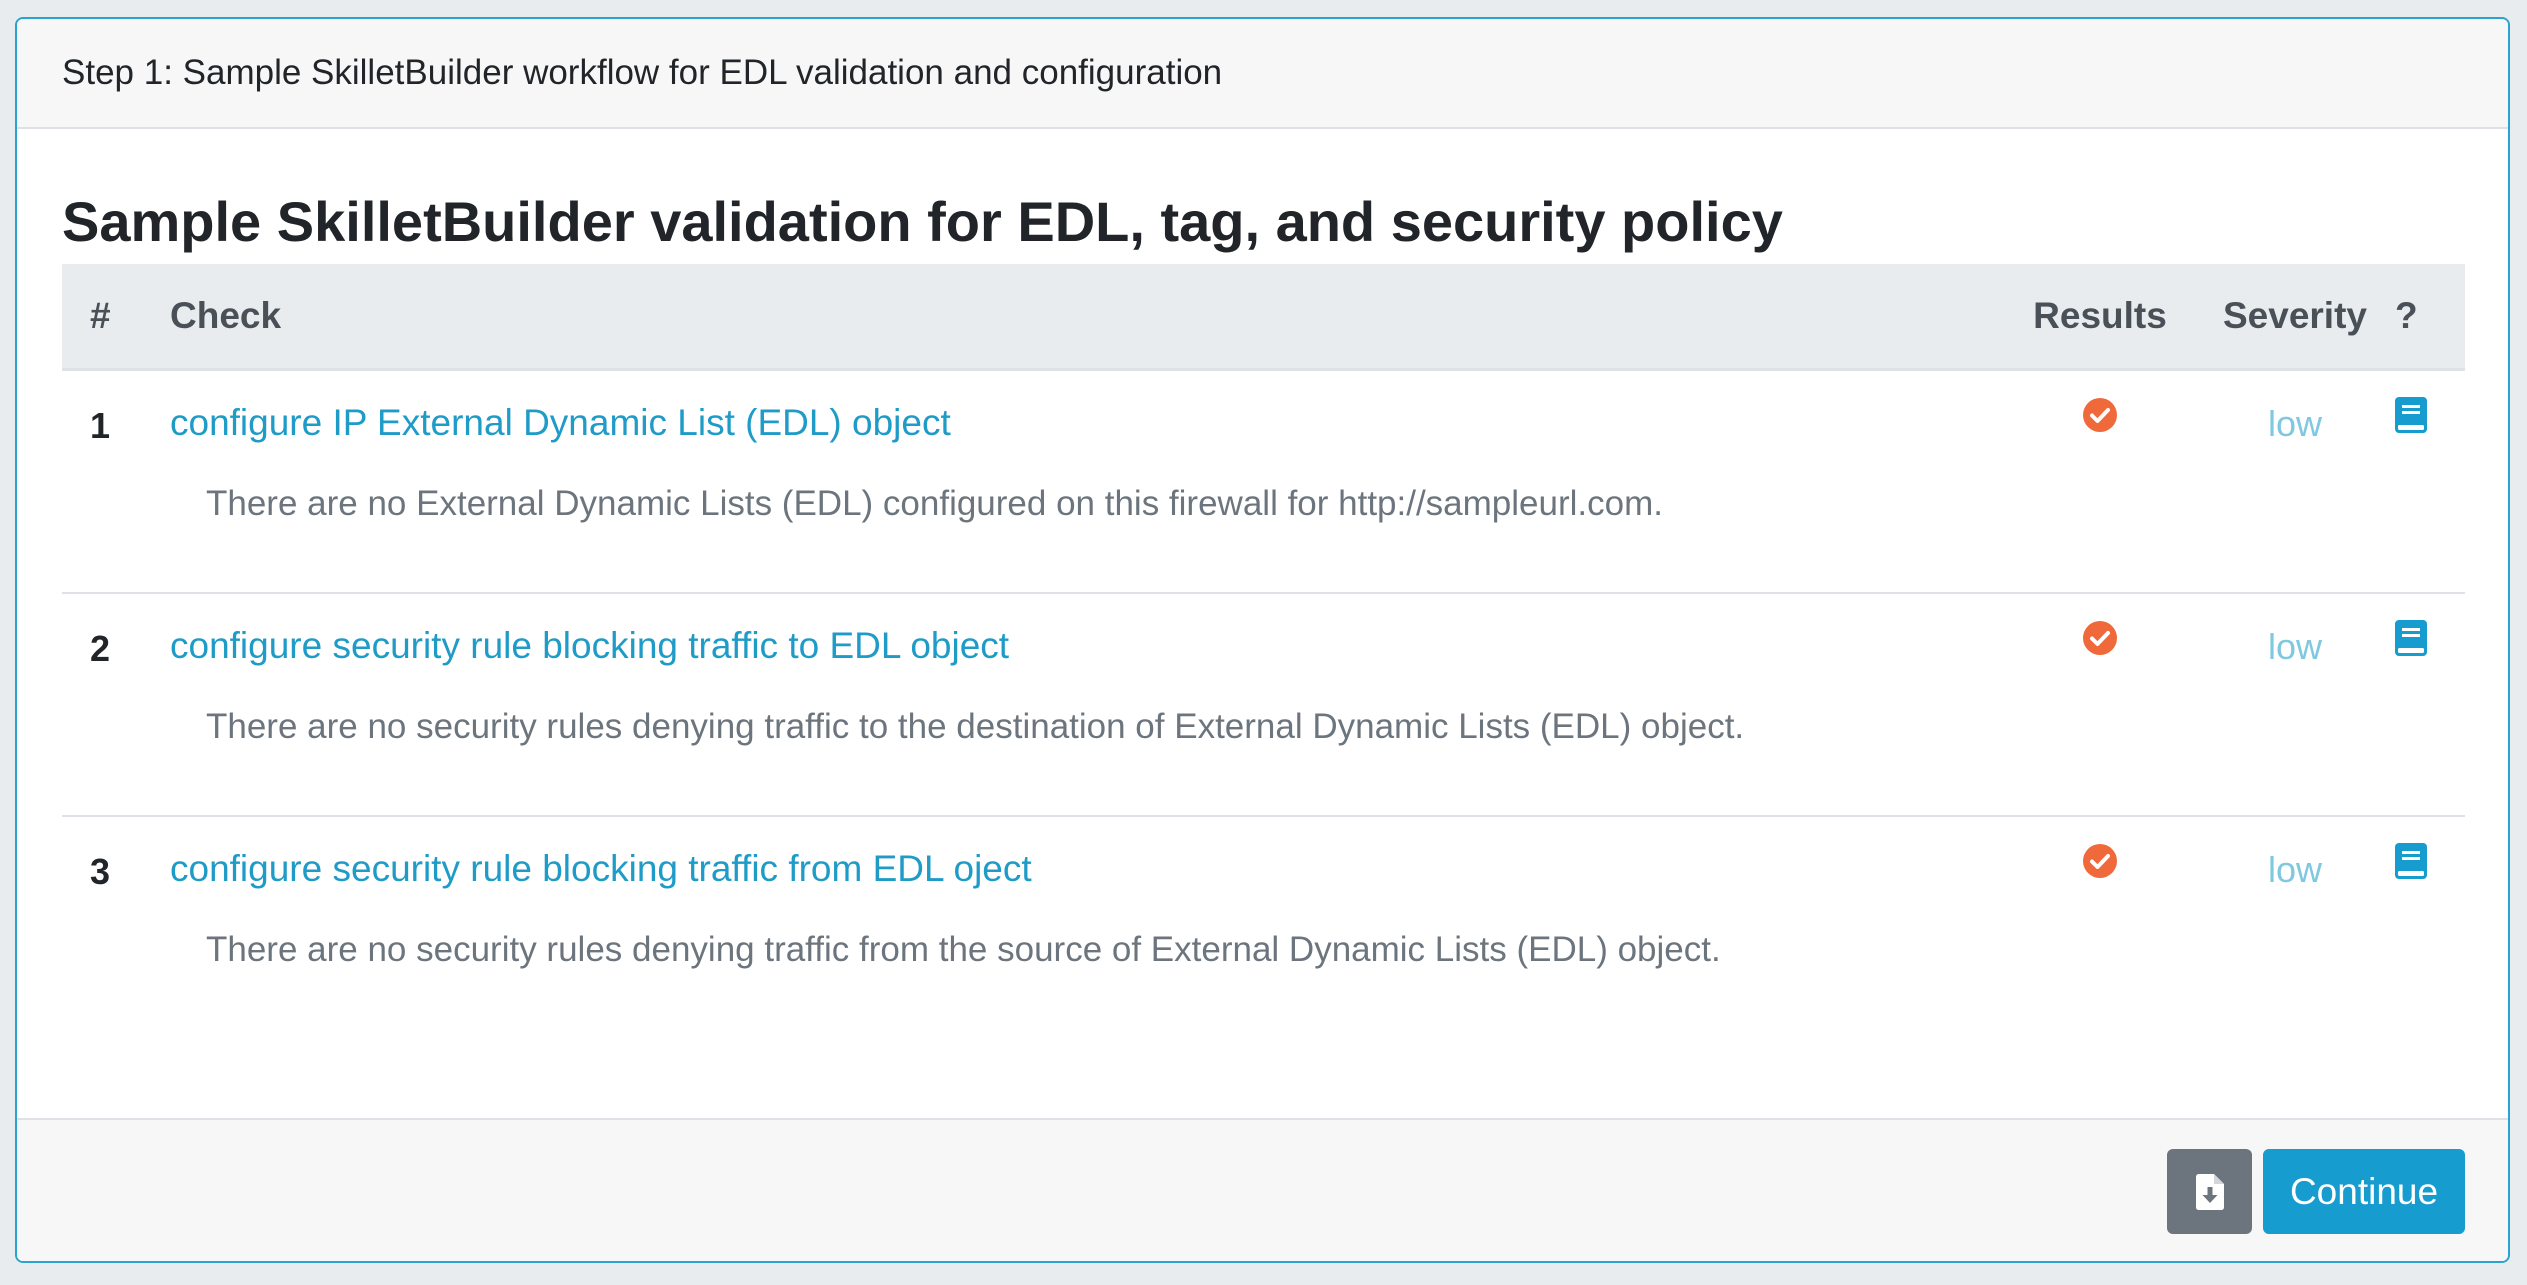 The width and height of the screenshot is (2527, 1285). I want to click on card-footer: Continue, so click(1262, 1189).